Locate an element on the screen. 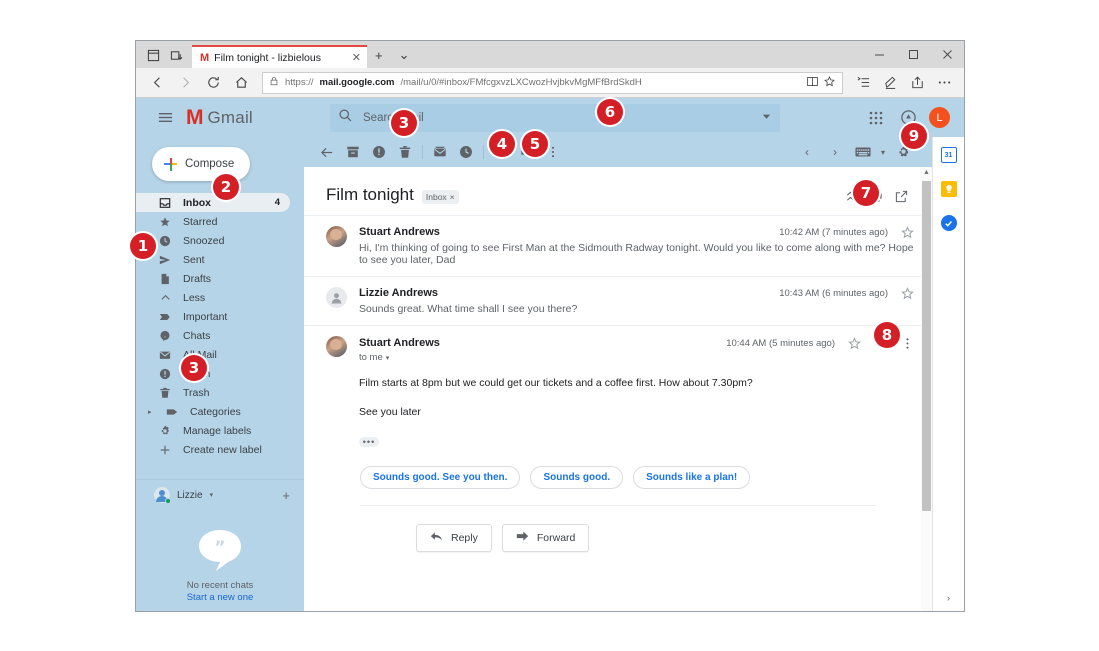 The height and width of the screenshot is (651, 1099). sidebar-item-categories: ▸ Categories is located at coordinates (213, 411).